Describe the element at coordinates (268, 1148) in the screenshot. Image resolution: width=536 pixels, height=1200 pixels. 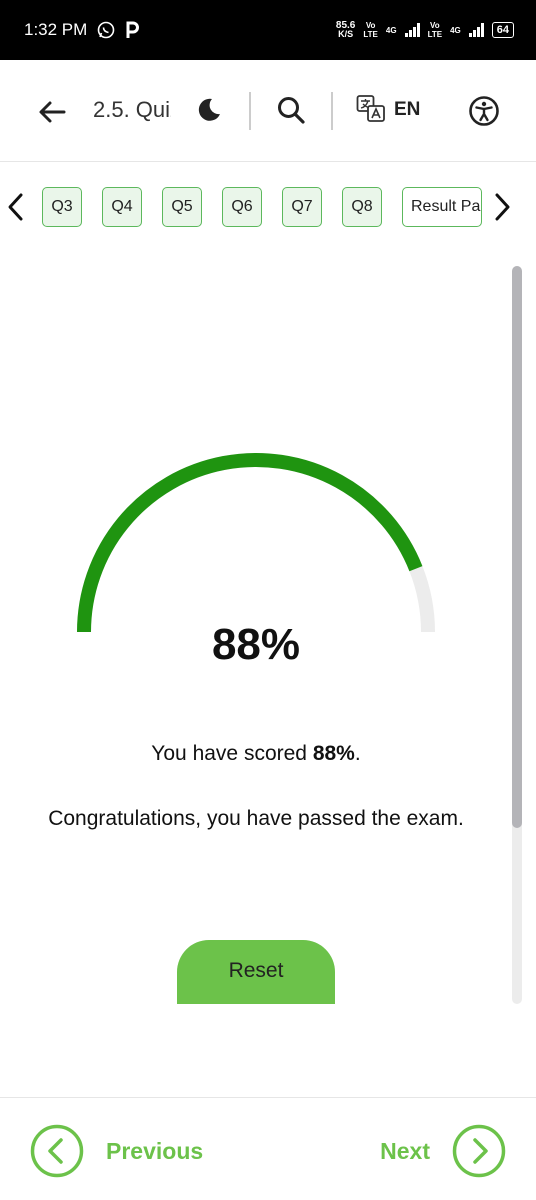
I see `footer-navigation: Previous Next` at that location.